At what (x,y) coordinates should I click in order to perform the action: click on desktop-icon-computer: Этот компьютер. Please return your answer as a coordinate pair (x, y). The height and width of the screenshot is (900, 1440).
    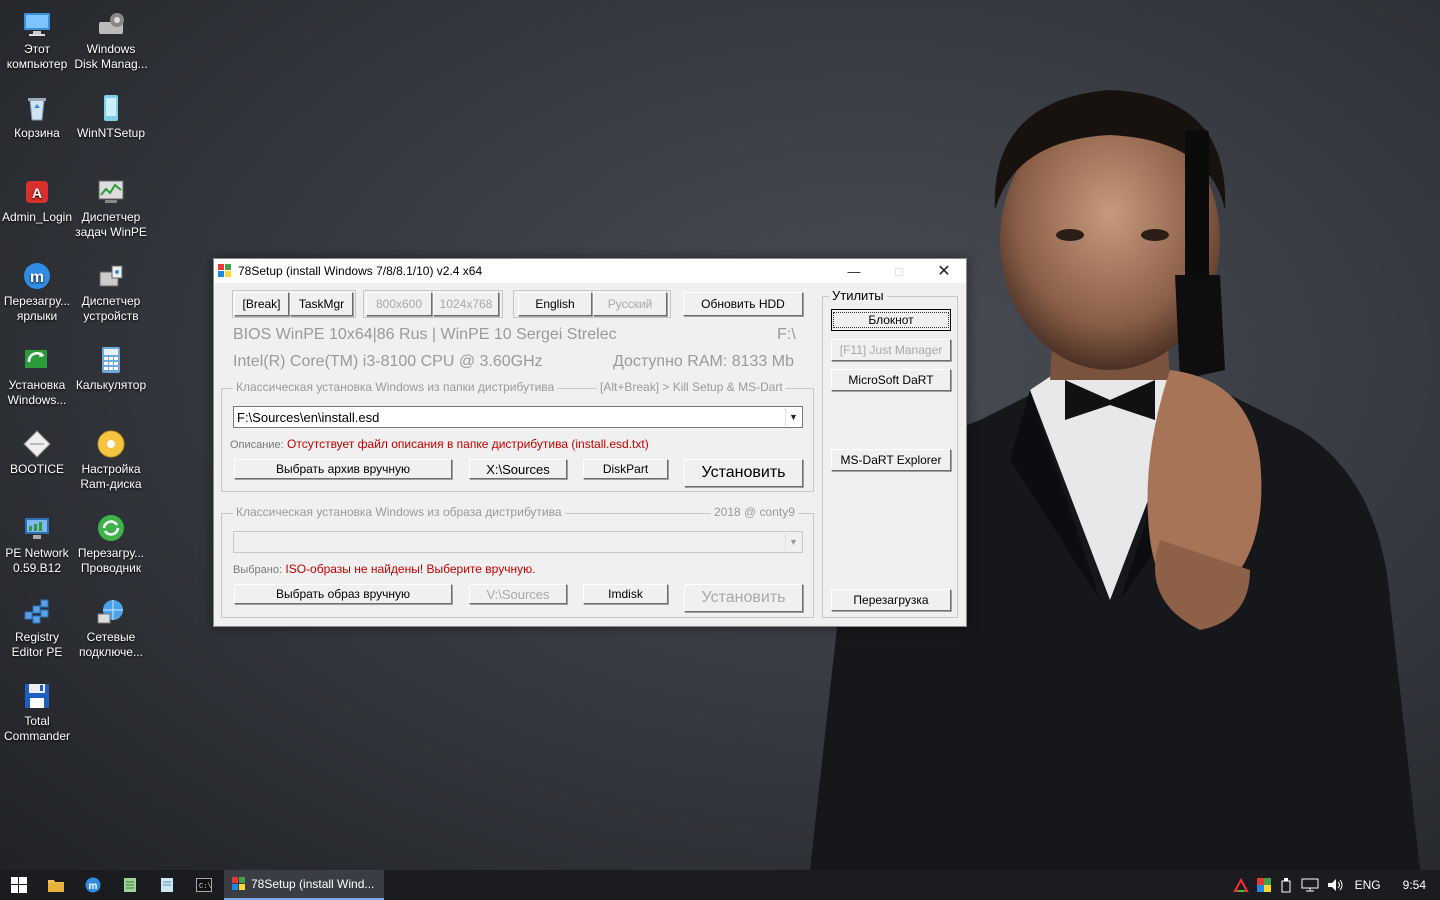
    Looking at the image, I should click on (37, 40).